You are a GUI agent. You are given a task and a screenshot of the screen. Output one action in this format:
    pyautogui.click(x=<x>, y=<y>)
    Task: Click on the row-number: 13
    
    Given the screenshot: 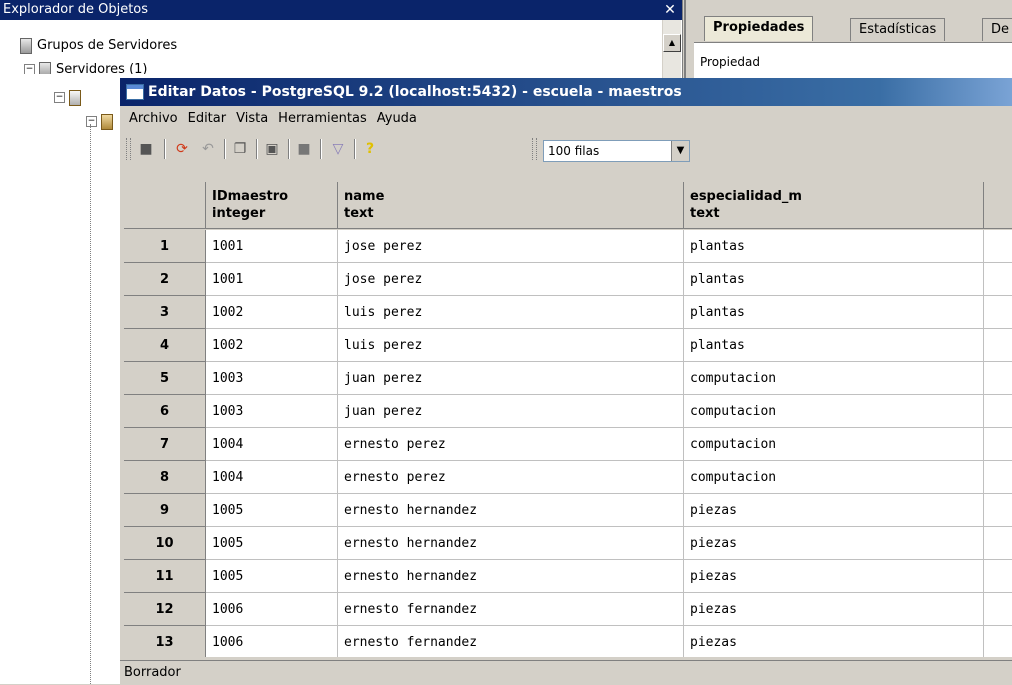 What is the action you would take?
    pyautogui.click(x=165, y=641)
    